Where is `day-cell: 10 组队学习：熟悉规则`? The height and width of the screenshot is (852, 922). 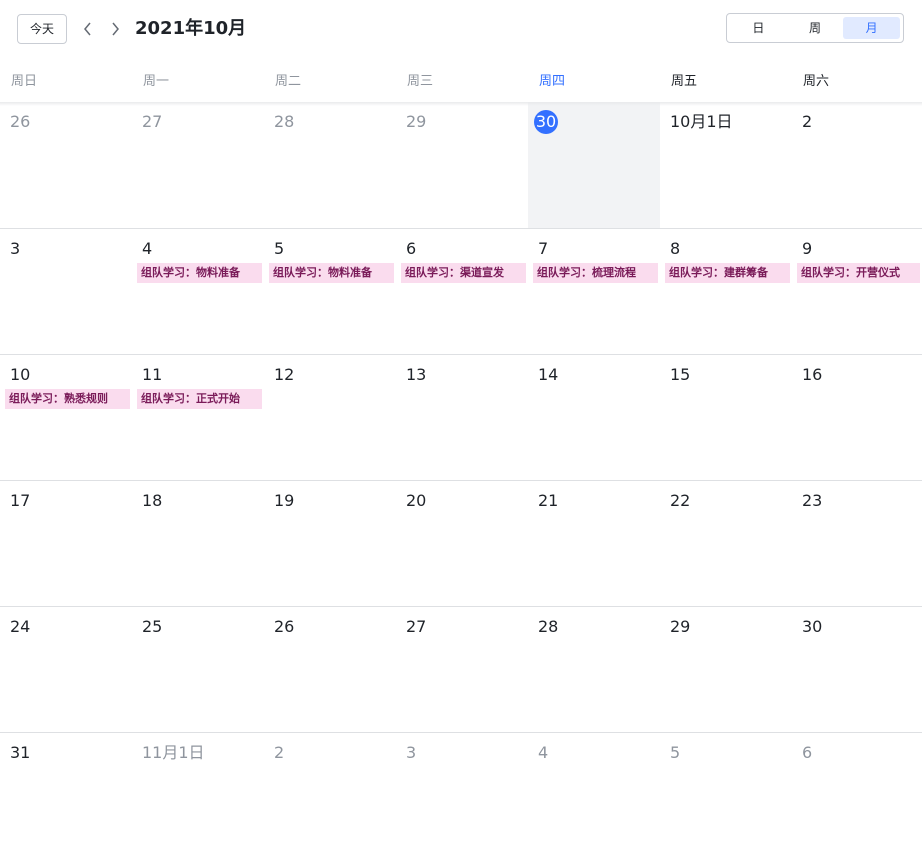
day-cell: 10 组队学习：熟悉规则 is located at coordinates (66, 417).